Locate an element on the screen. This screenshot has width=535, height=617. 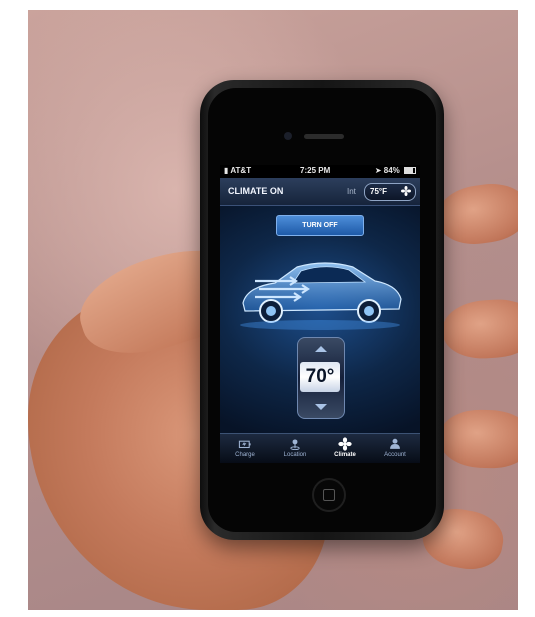
charge-icon is located at coordinates (244, 444).